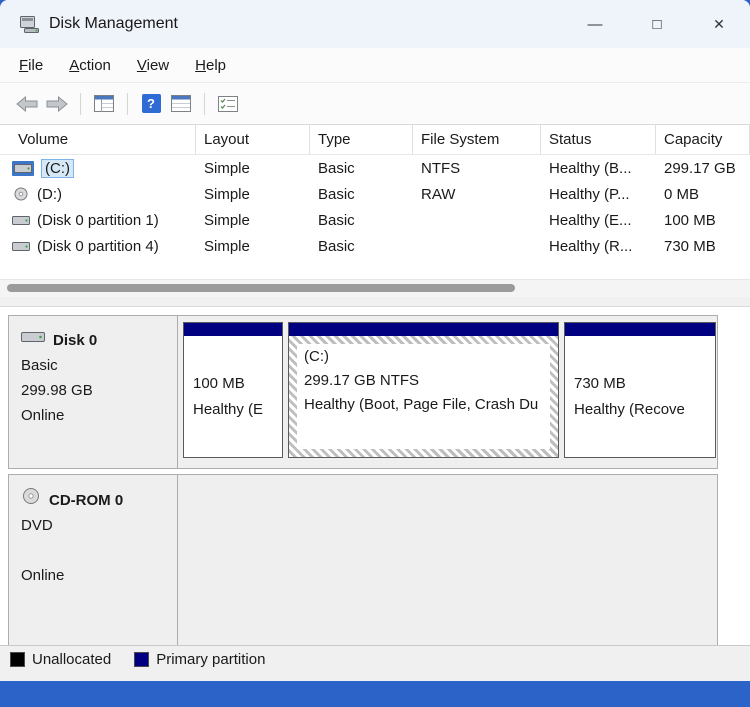 The height and width of the screenshot is (707, 750). I want to click on partition-size: 299.17 GB NTFS, so click(362, 380).